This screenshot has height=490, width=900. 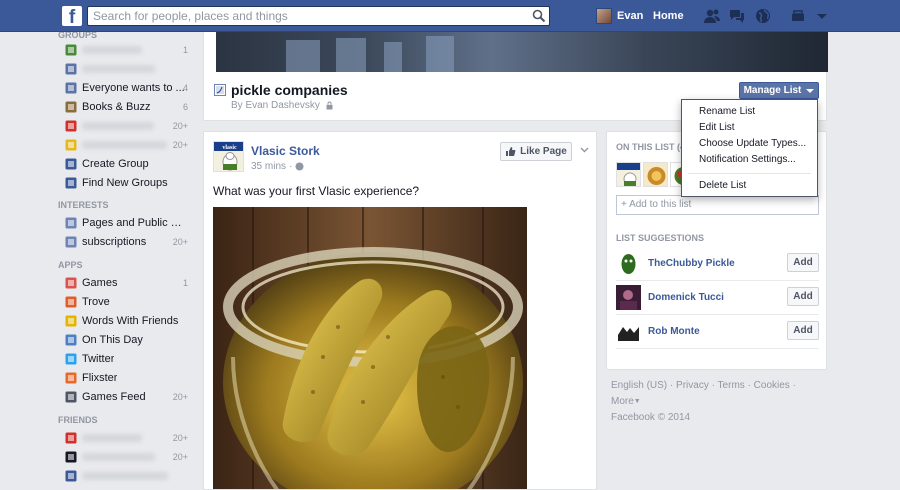 I want to click on sidebar-item-label: Find New Groups, so click(x=125, y=182).